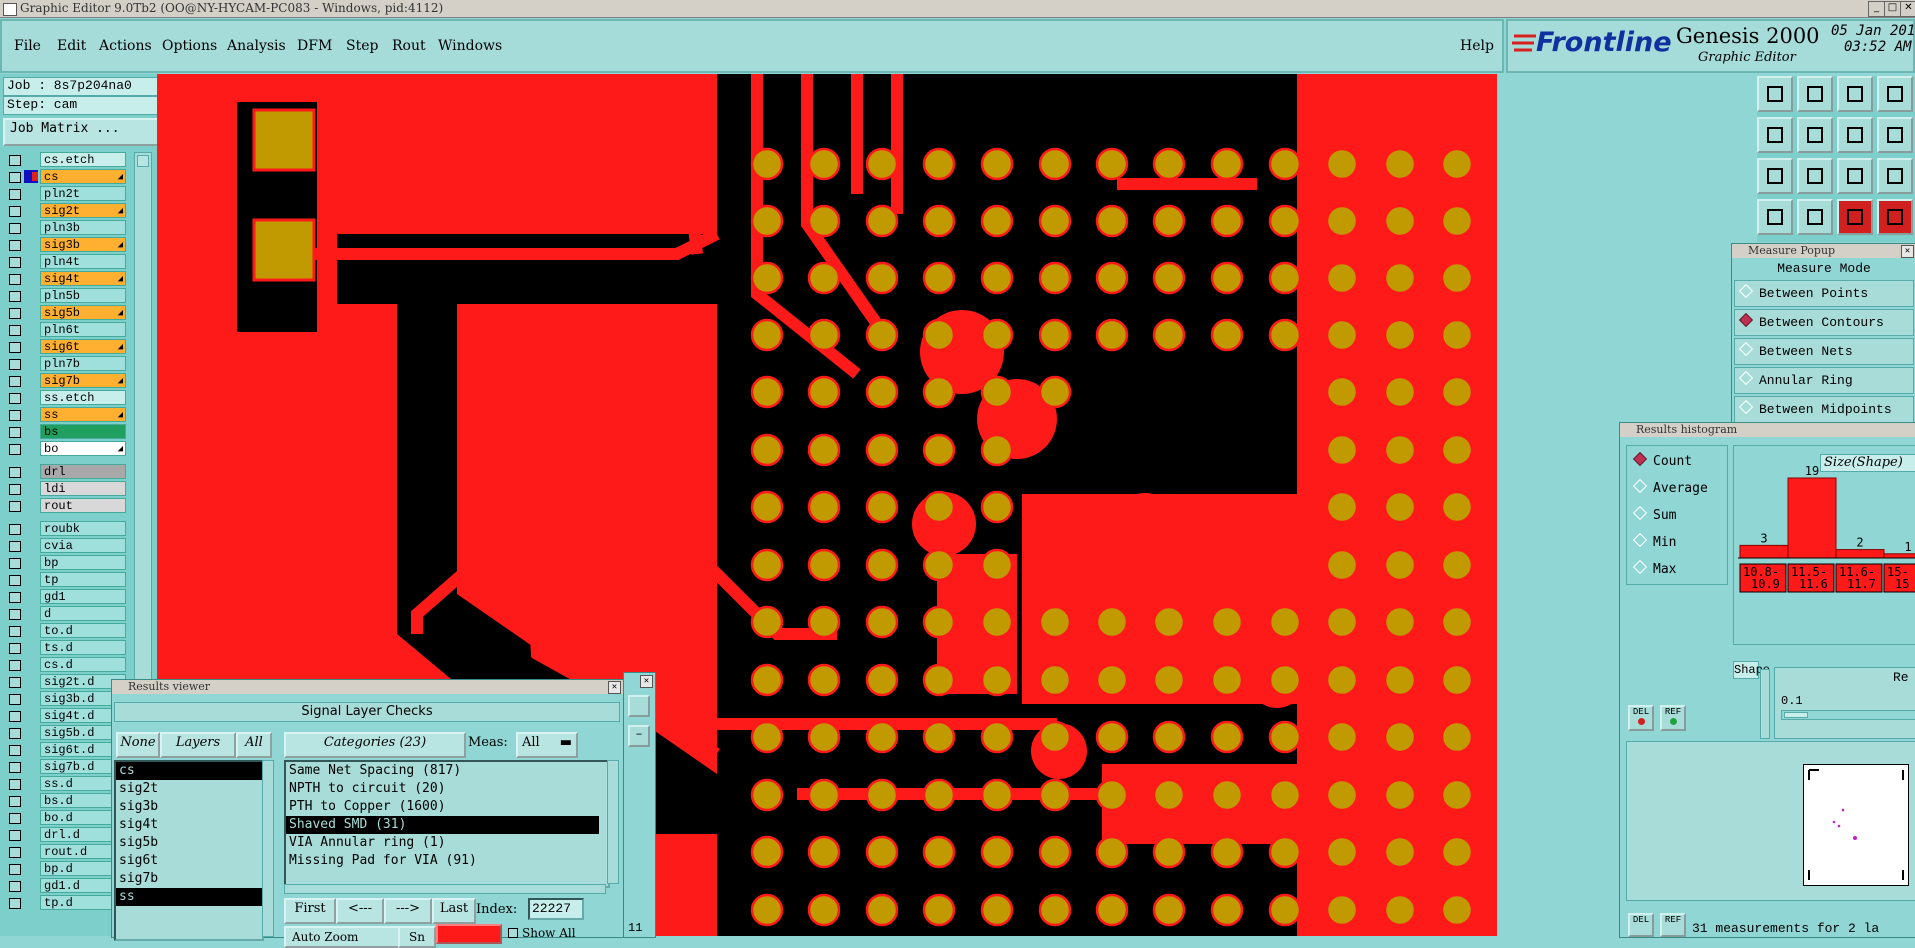 This screenshot has height=948, width=1915. Describe the element at coordinates (1673, 925) in the screenshot. I see `ref-button-bottom: REF` at that location.